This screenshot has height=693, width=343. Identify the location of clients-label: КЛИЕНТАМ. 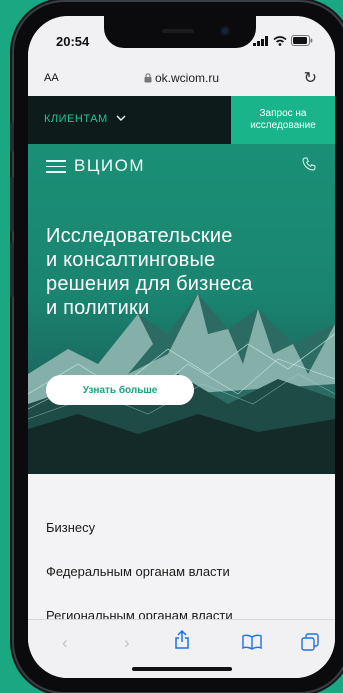
(76, 119).